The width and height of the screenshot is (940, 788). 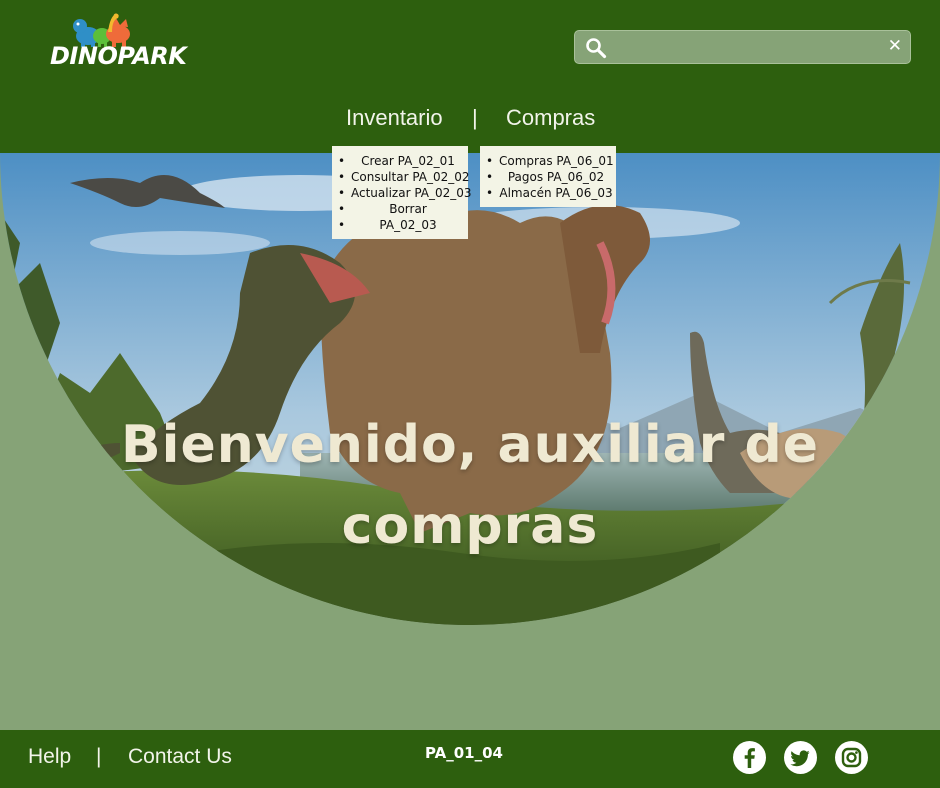 I want to click on nav-compras: Compras, so click(x=550, y=118).